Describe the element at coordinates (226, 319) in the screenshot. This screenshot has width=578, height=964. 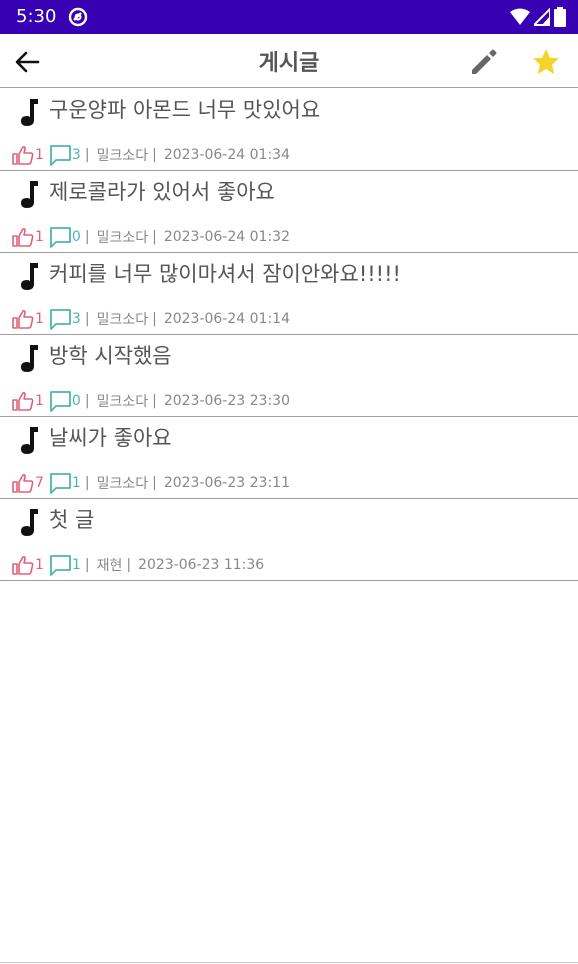
I see `post-date: 2023-06-24 01:14` at that location.